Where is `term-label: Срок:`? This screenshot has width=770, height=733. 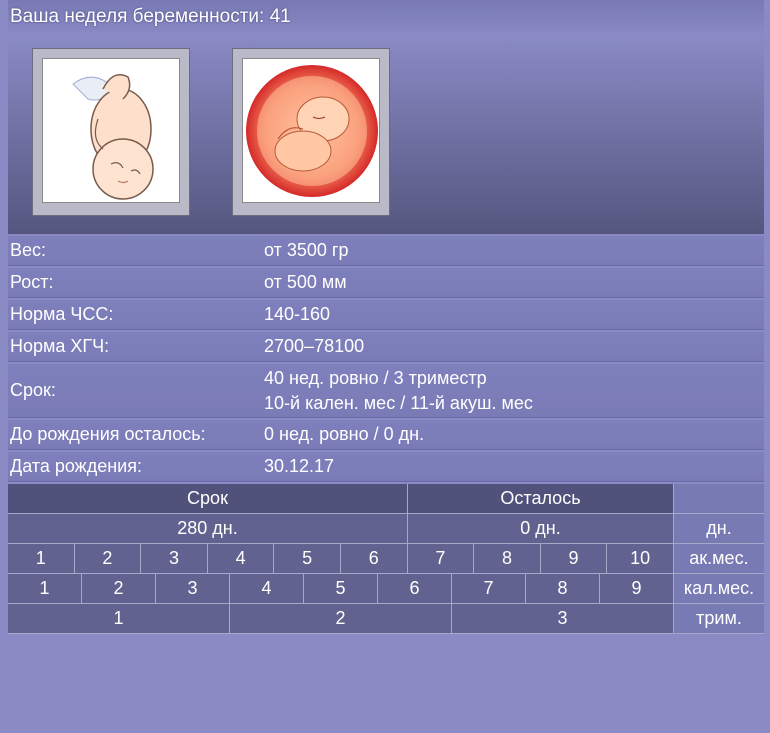
term-label: Срок: is located at coordinates (33, 390).